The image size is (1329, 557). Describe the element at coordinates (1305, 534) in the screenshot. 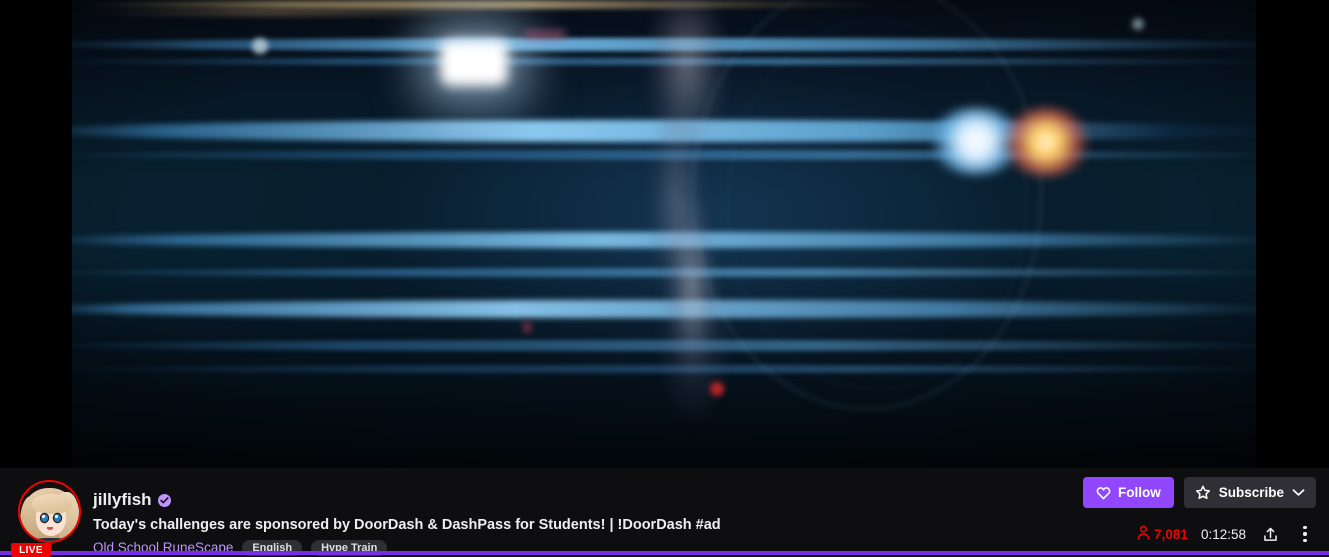

I see `more-options-kebab-icon` at that location.